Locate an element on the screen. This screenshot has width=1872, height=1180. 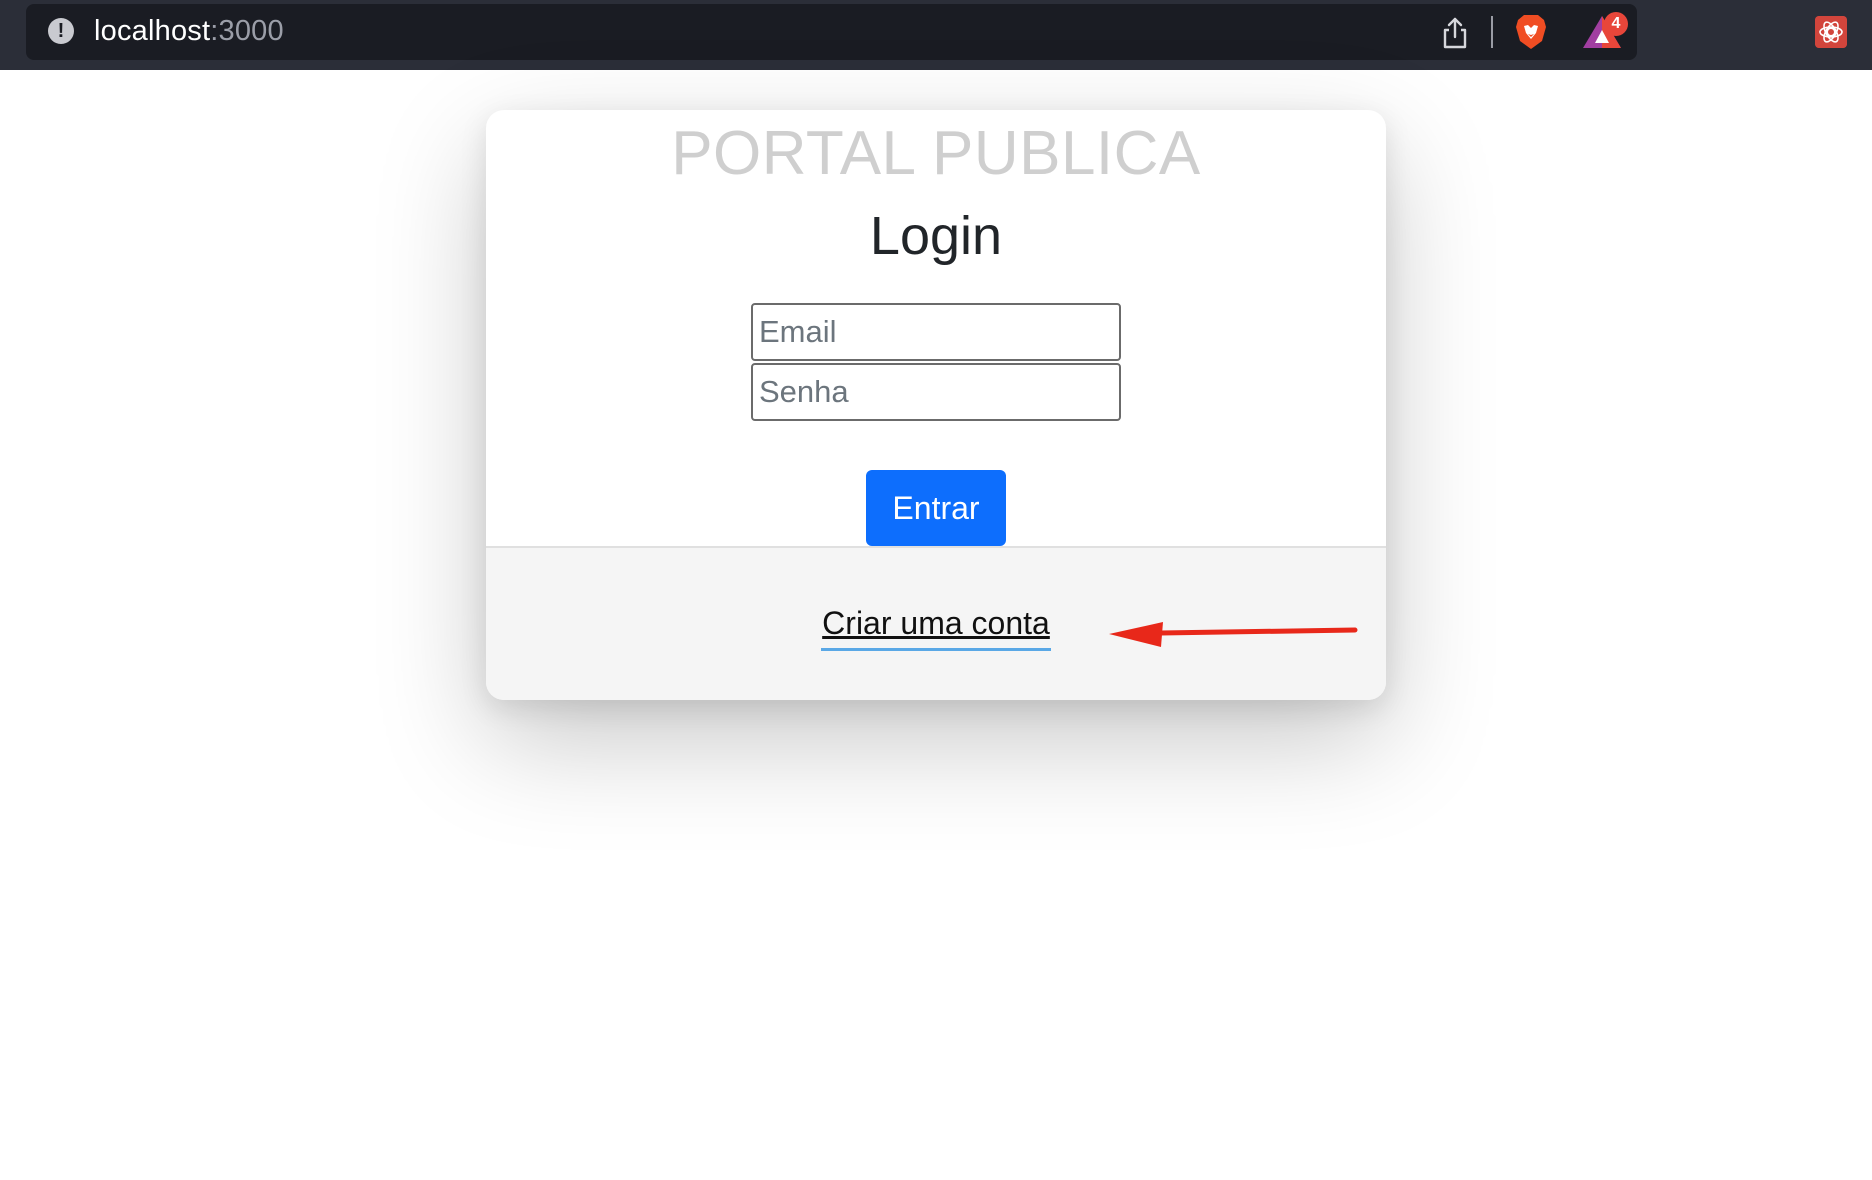
brand-title: PORTAL PUBLICA is located at coordinates (936, 153).